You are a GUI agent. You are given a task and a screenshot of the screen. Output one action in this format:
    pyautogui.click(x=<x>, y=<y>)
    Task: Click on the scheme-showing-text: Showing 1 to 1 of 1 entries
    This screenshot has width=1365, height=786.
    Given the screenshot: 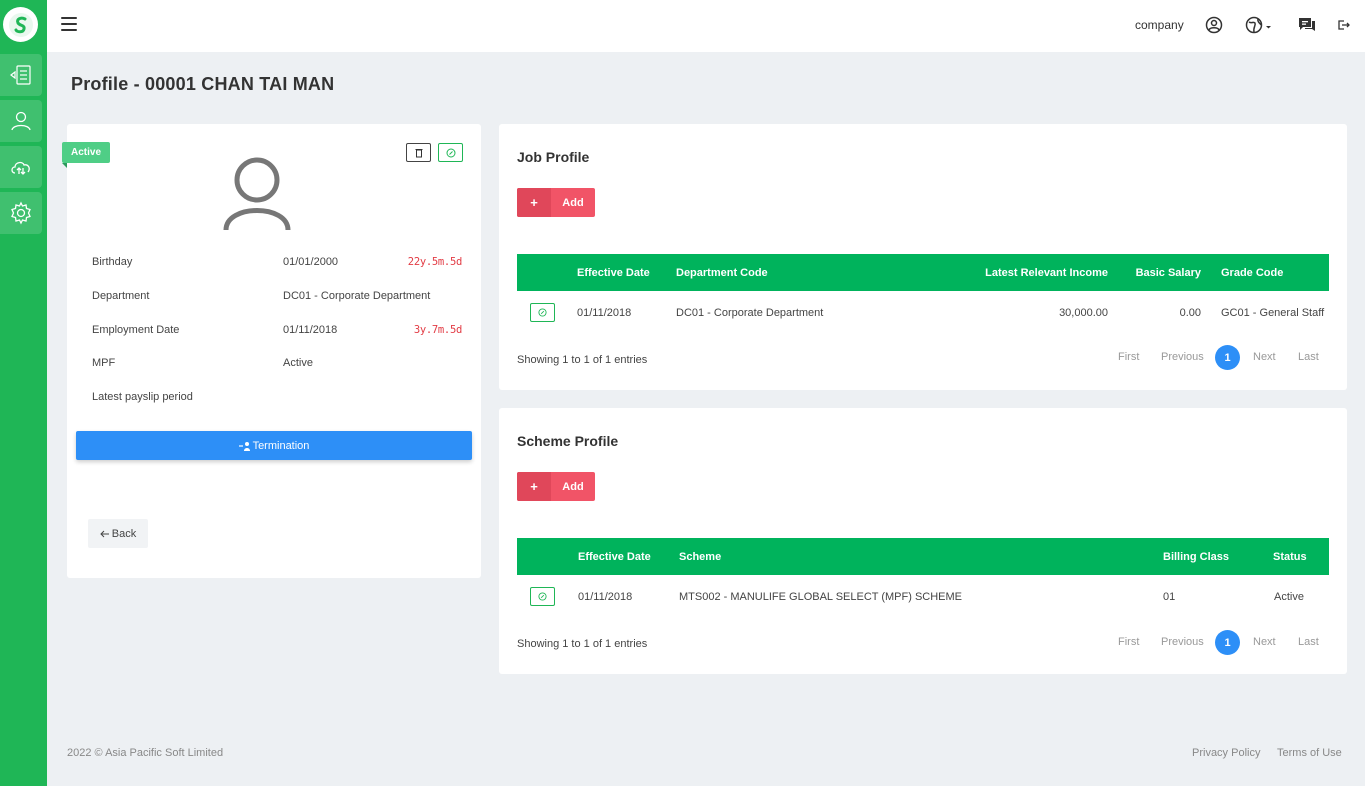 What is the action you would take?
    pyautogui.click(x=582, y=644)
    